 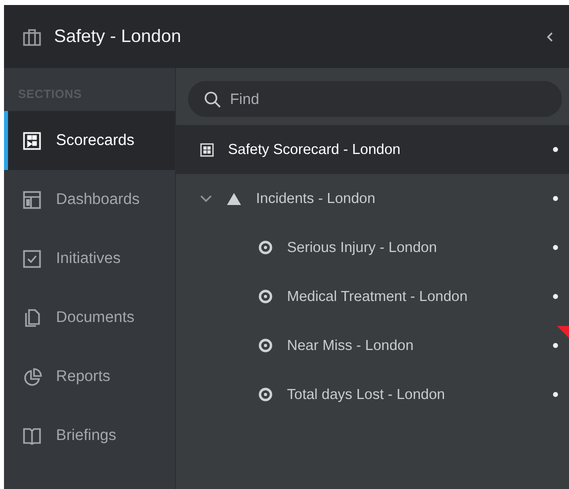 I want to click on tree-row: Serious Injury - London, so click(x=372, y=247).